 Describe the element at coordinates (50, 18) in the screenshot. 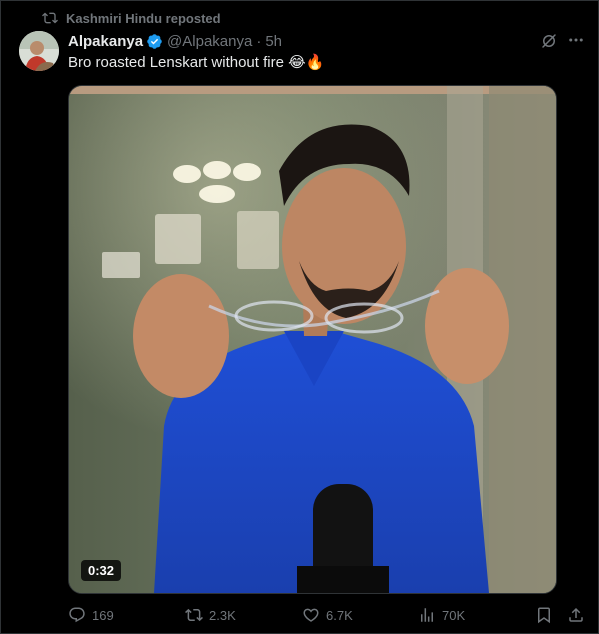

I see `repost-icon` at that location.